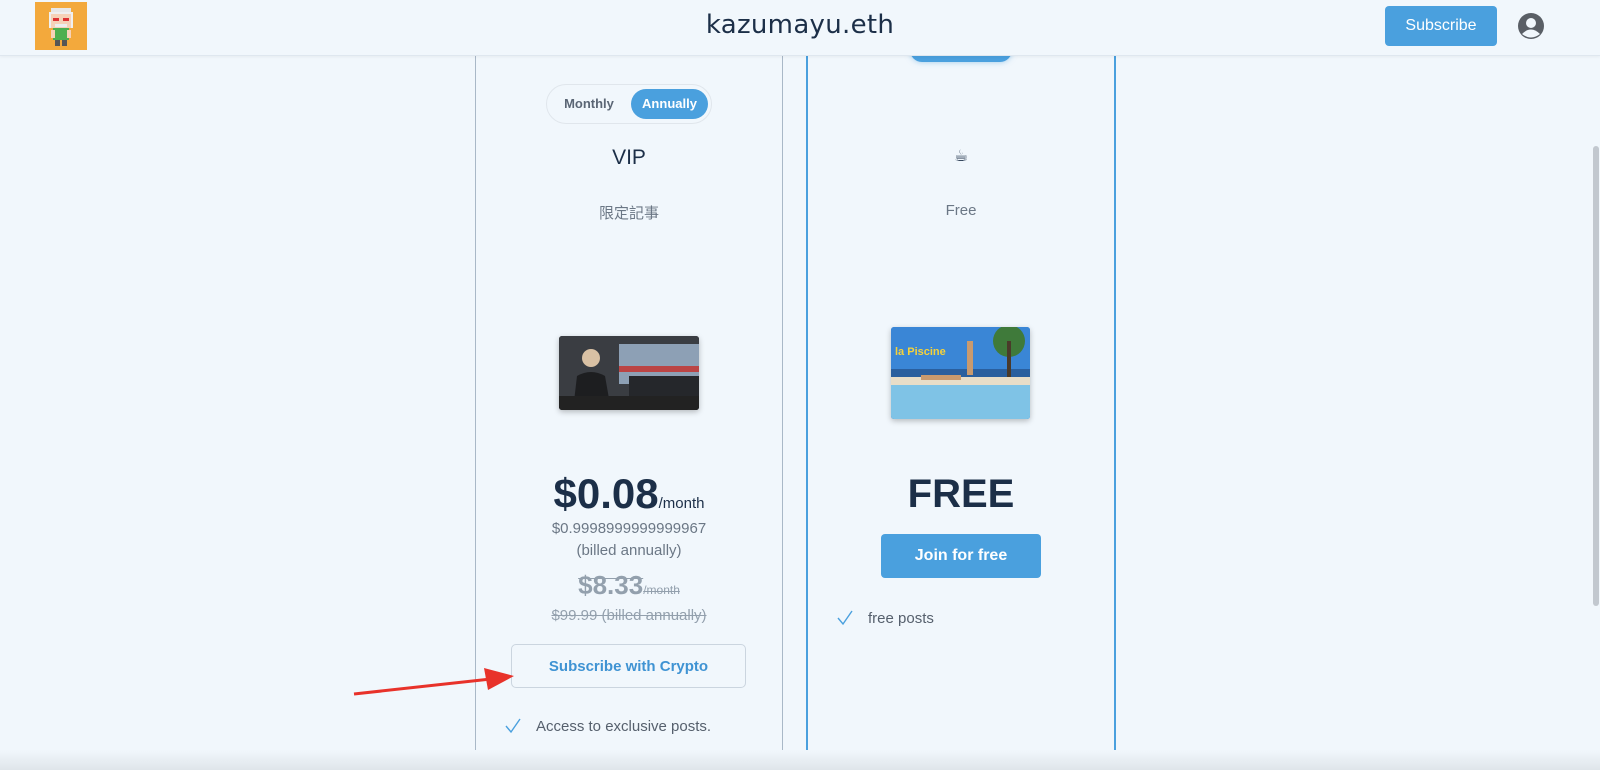 This screenshot has height=770, width=1600. I want to click on price-unit: /month, so click(681, 503).